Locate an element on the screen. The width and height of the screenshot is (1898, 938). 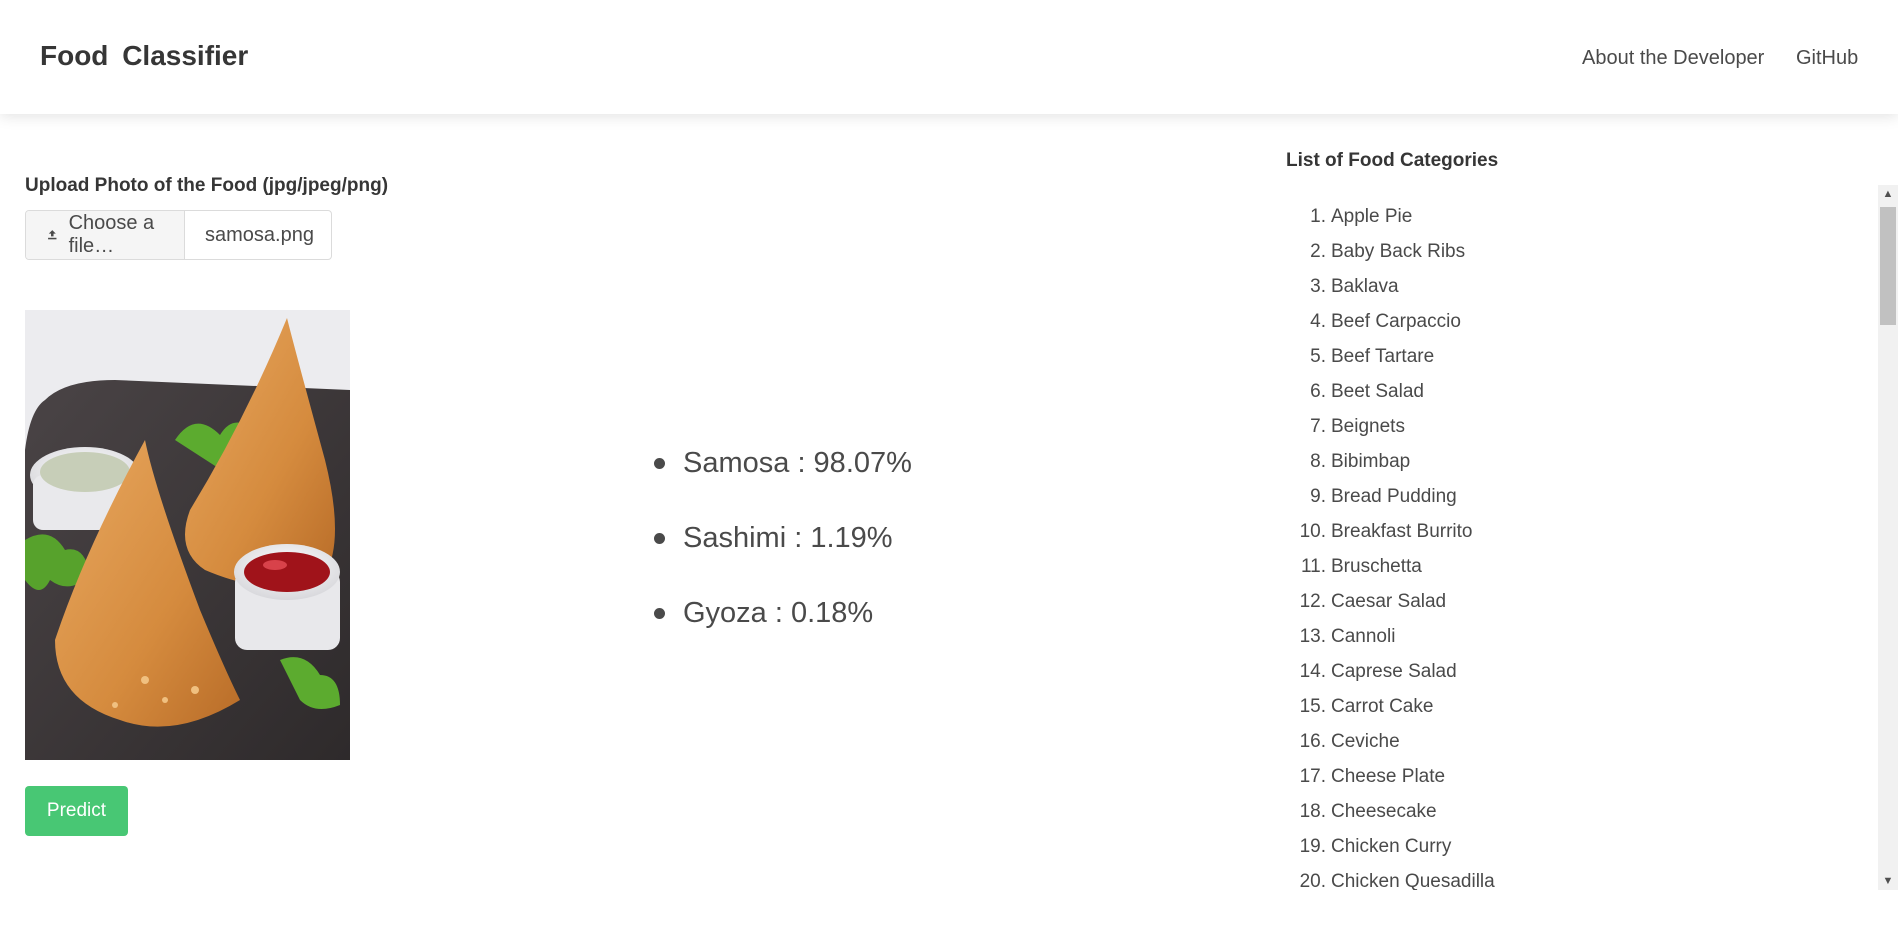
category-item: 20. Chicken Quesadilla is located at coordinates (1390, 881).